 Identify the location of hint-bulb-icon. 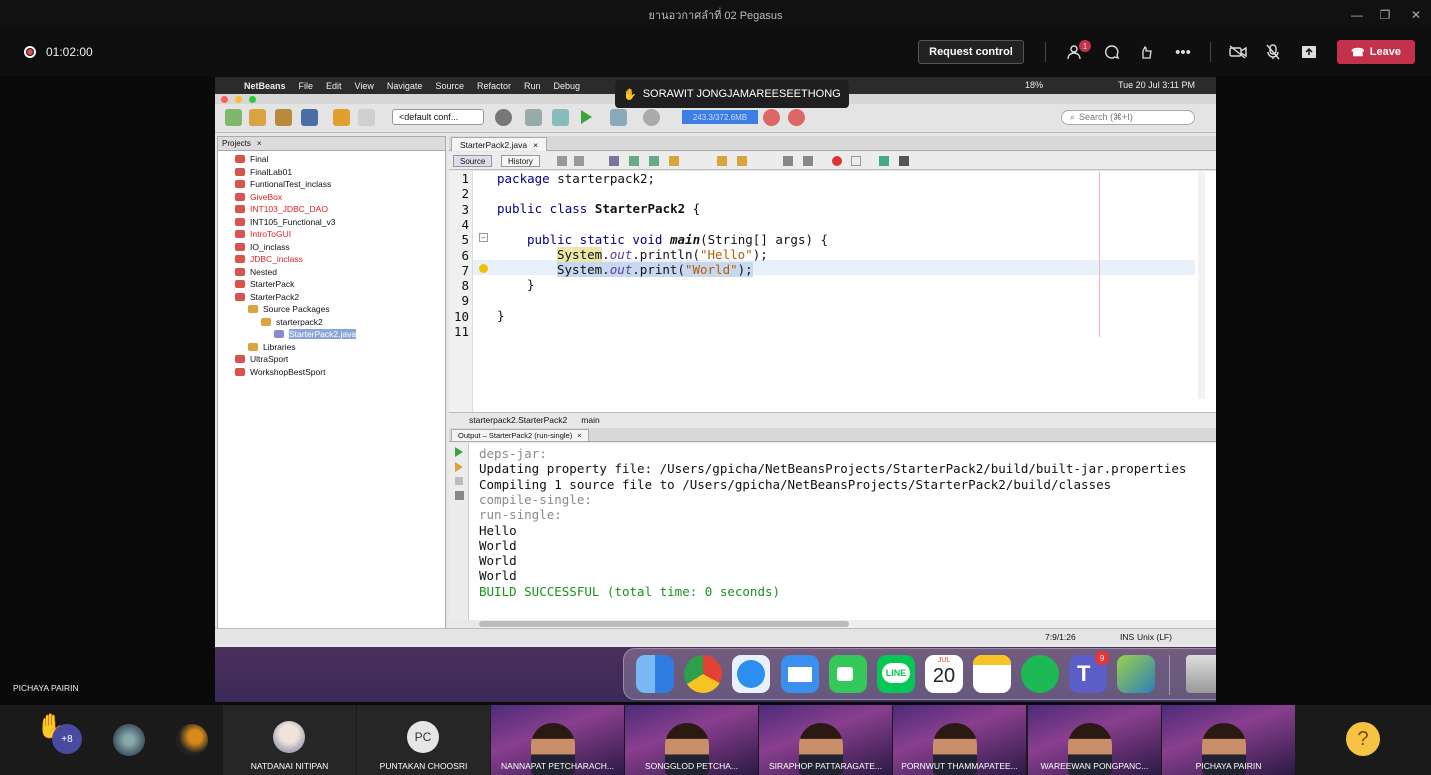
(483, 268).